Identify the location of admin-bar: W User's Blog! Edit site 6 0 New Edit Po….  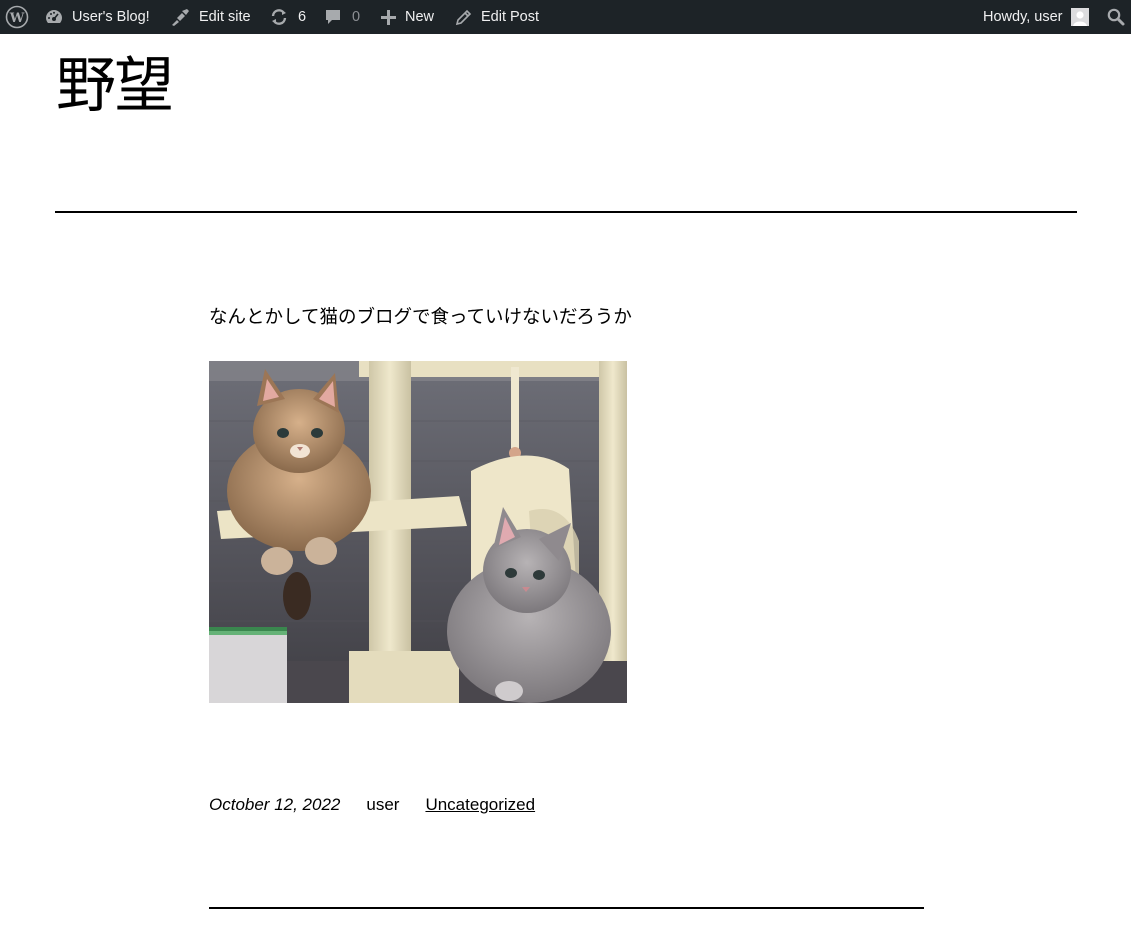
(565, 17).